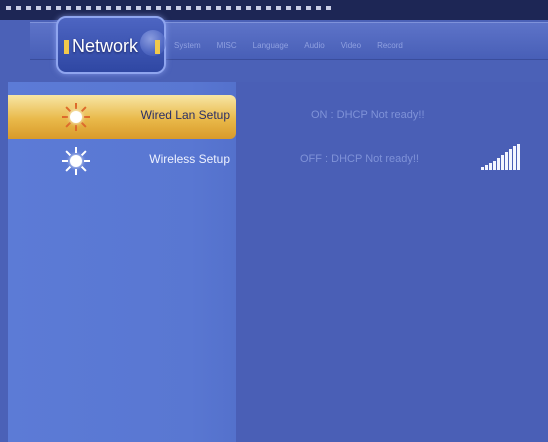 The height and width of the screenshot is (442, 548). What do you see at coordinates (153, 43) in the screenshot?
I see `globe-icon` at bounding box center [153, 43].